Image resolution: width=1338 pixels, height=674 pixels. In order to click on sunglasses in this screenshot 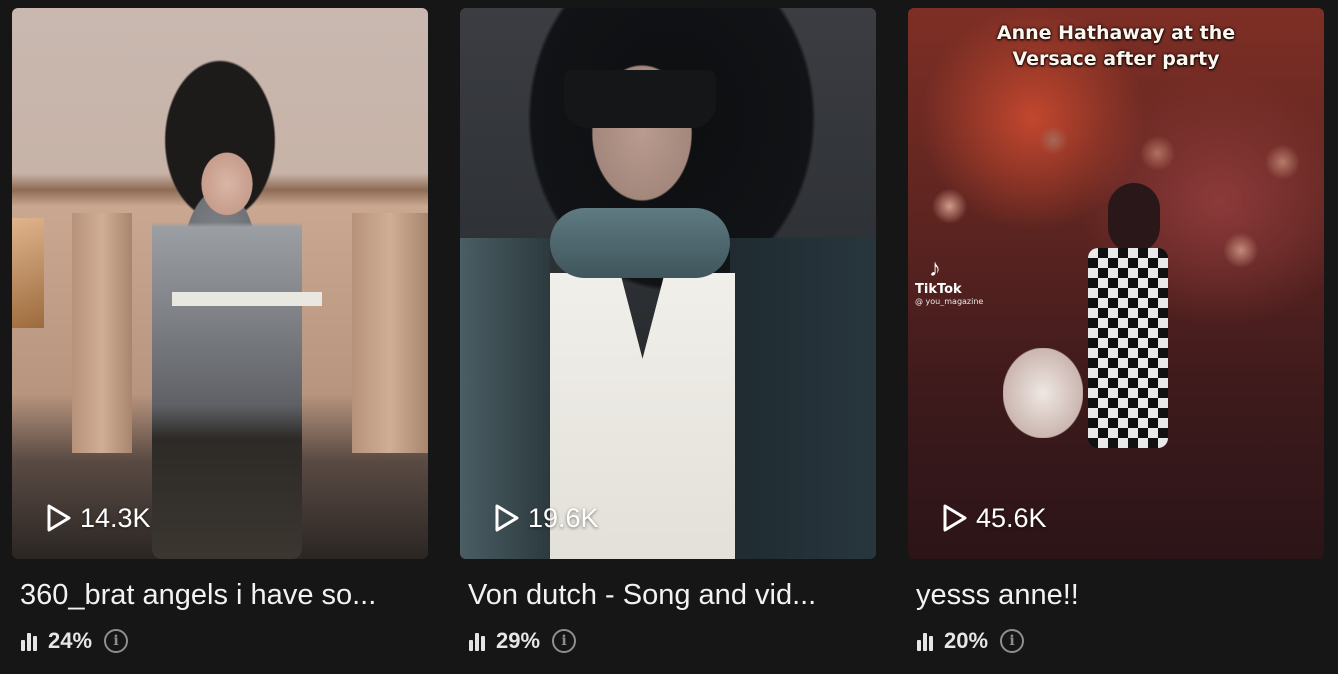, I will do `click(640, 99)`.